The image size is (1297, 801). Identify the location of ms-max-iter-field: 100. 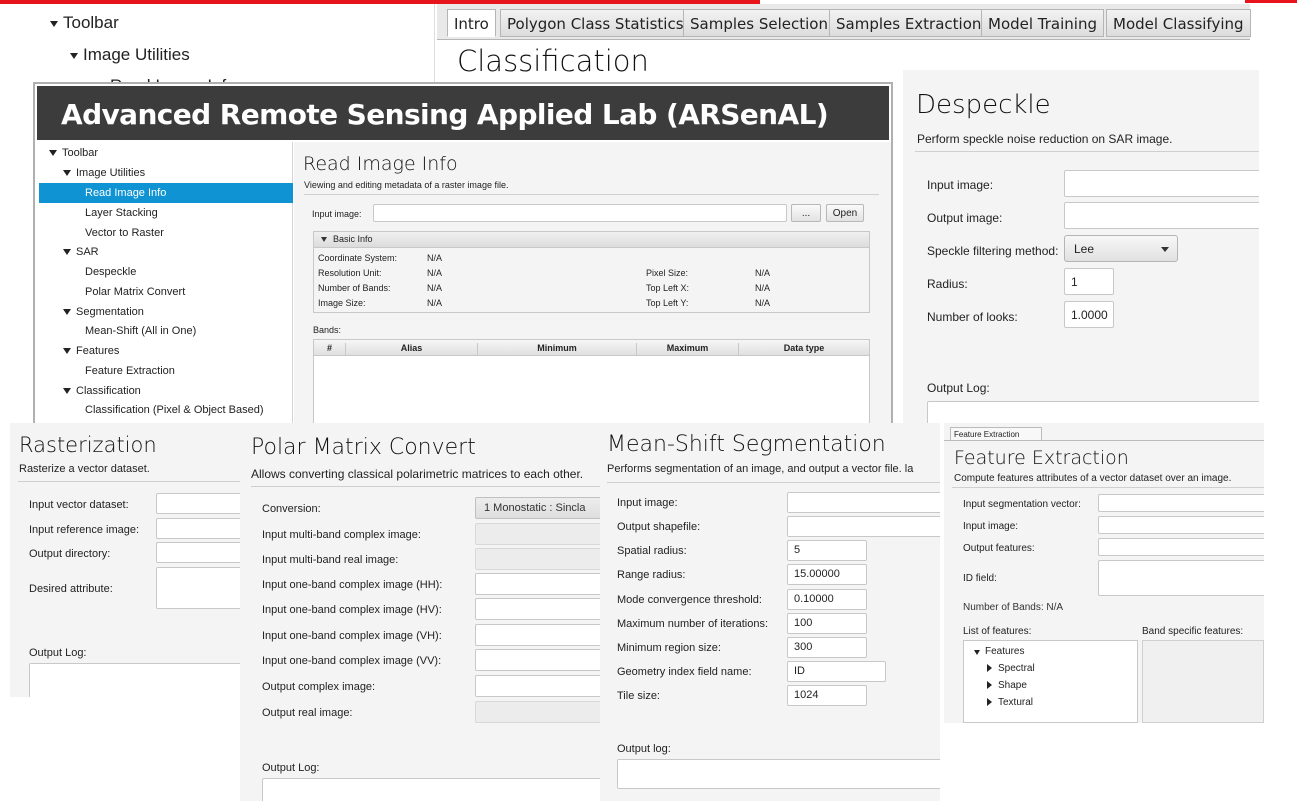
(827, 623).